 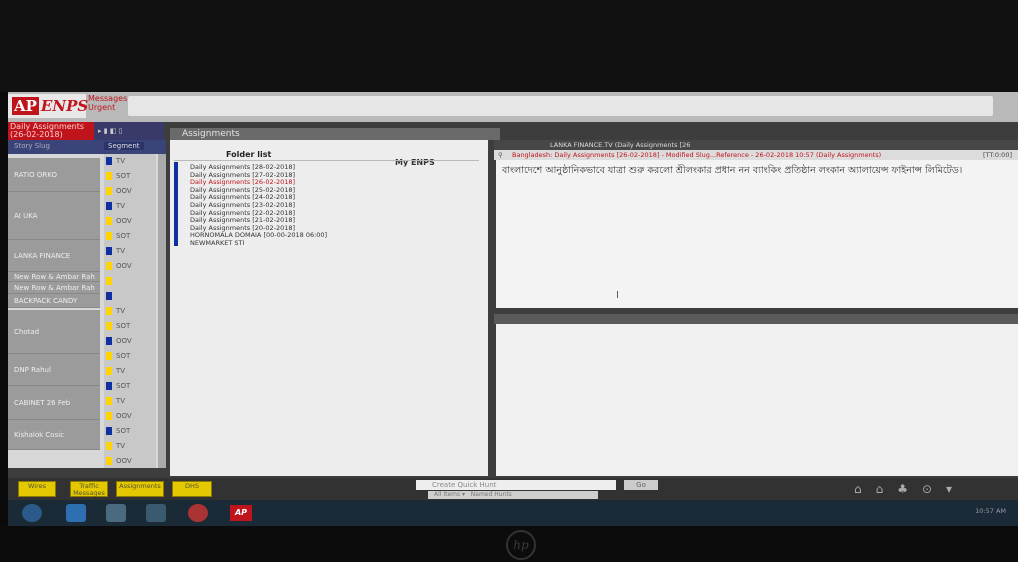 What do you see at coordinates (54, 403) in the screenshot?
I see `rundown-row: CABINET 26 Feb` at bounding box center [54, 403].